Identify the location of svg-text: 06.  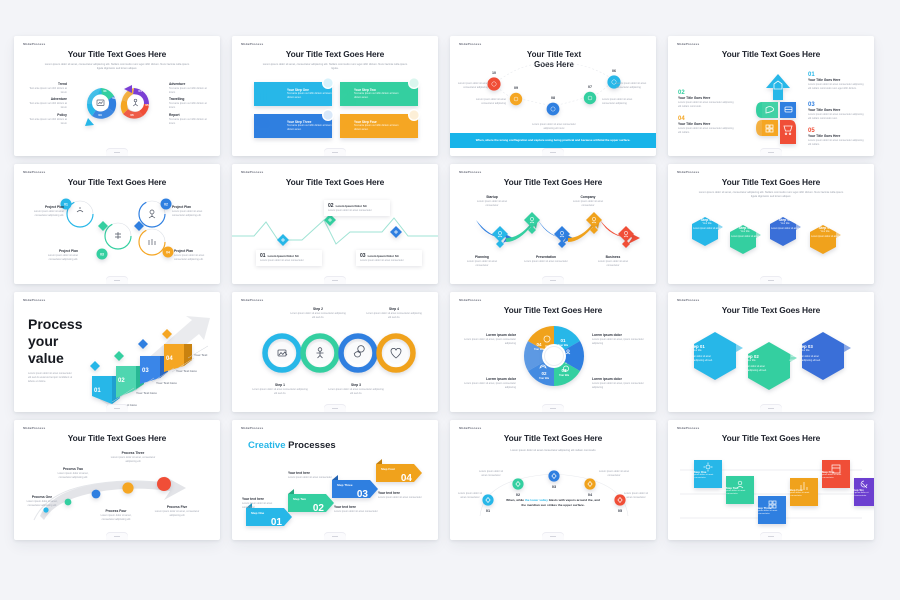
(614, 71).